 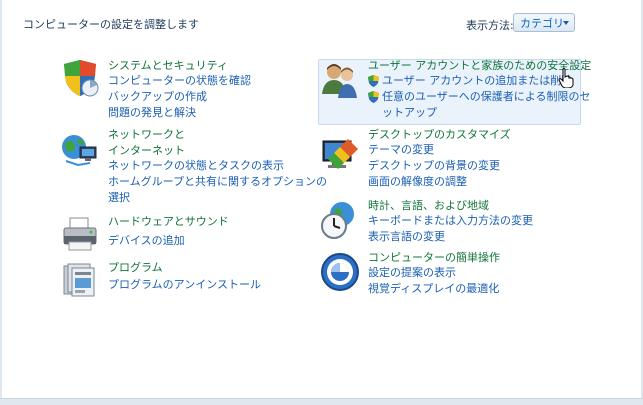 What do you see at coordinates (434, 289) in the screenshot?
I see `link-optimize-display: 視覚ディスプレイの最適化` at bounding box center [434, 289].